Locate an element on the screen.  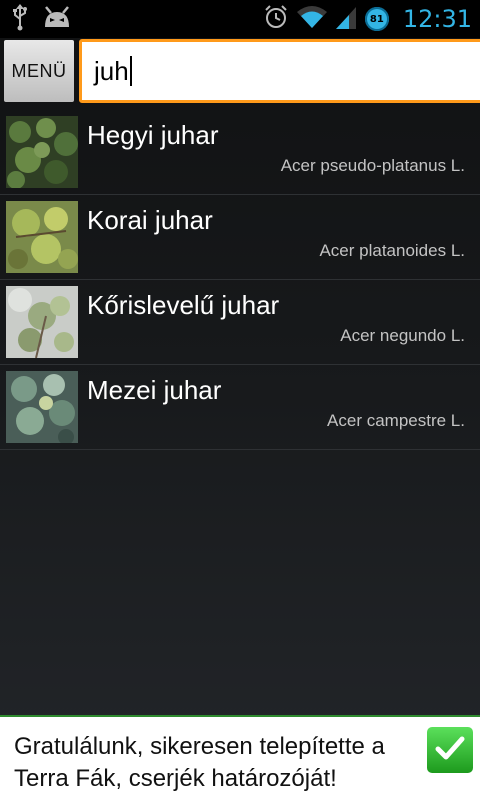
status-bar: 81 12:31 is located at coordinates (240, 19).